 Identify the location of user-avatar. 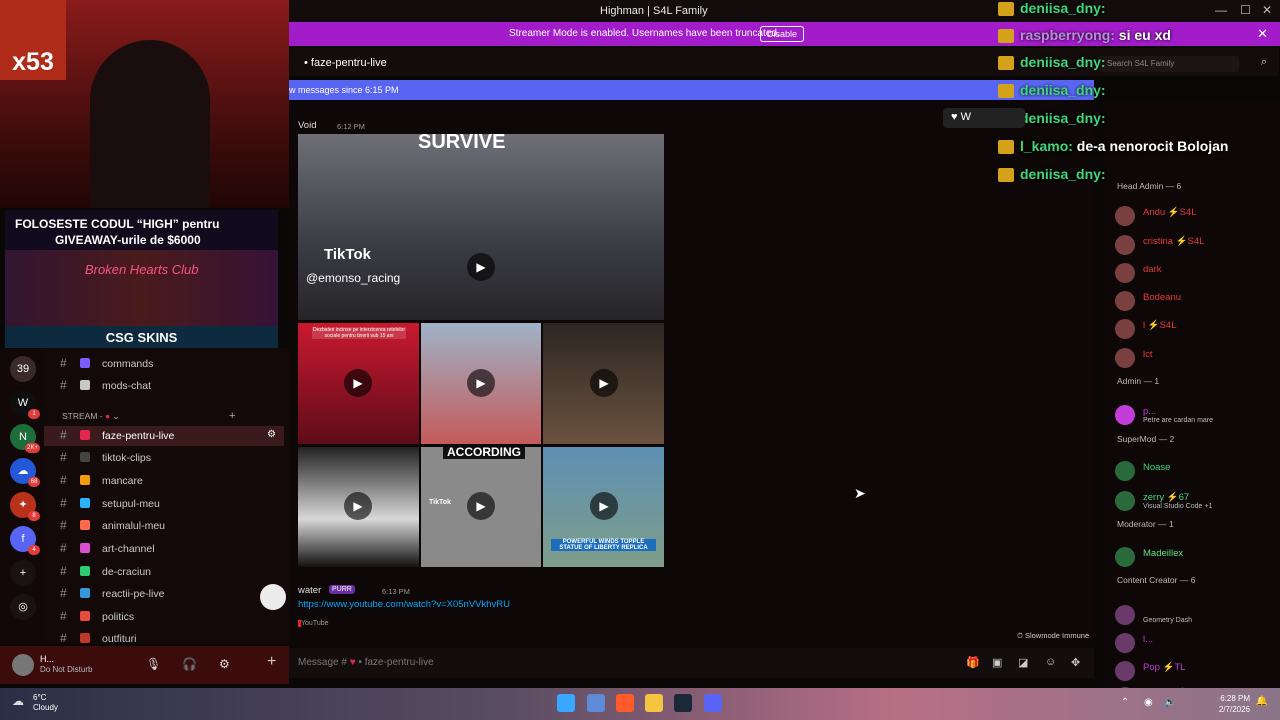
(23, 665).